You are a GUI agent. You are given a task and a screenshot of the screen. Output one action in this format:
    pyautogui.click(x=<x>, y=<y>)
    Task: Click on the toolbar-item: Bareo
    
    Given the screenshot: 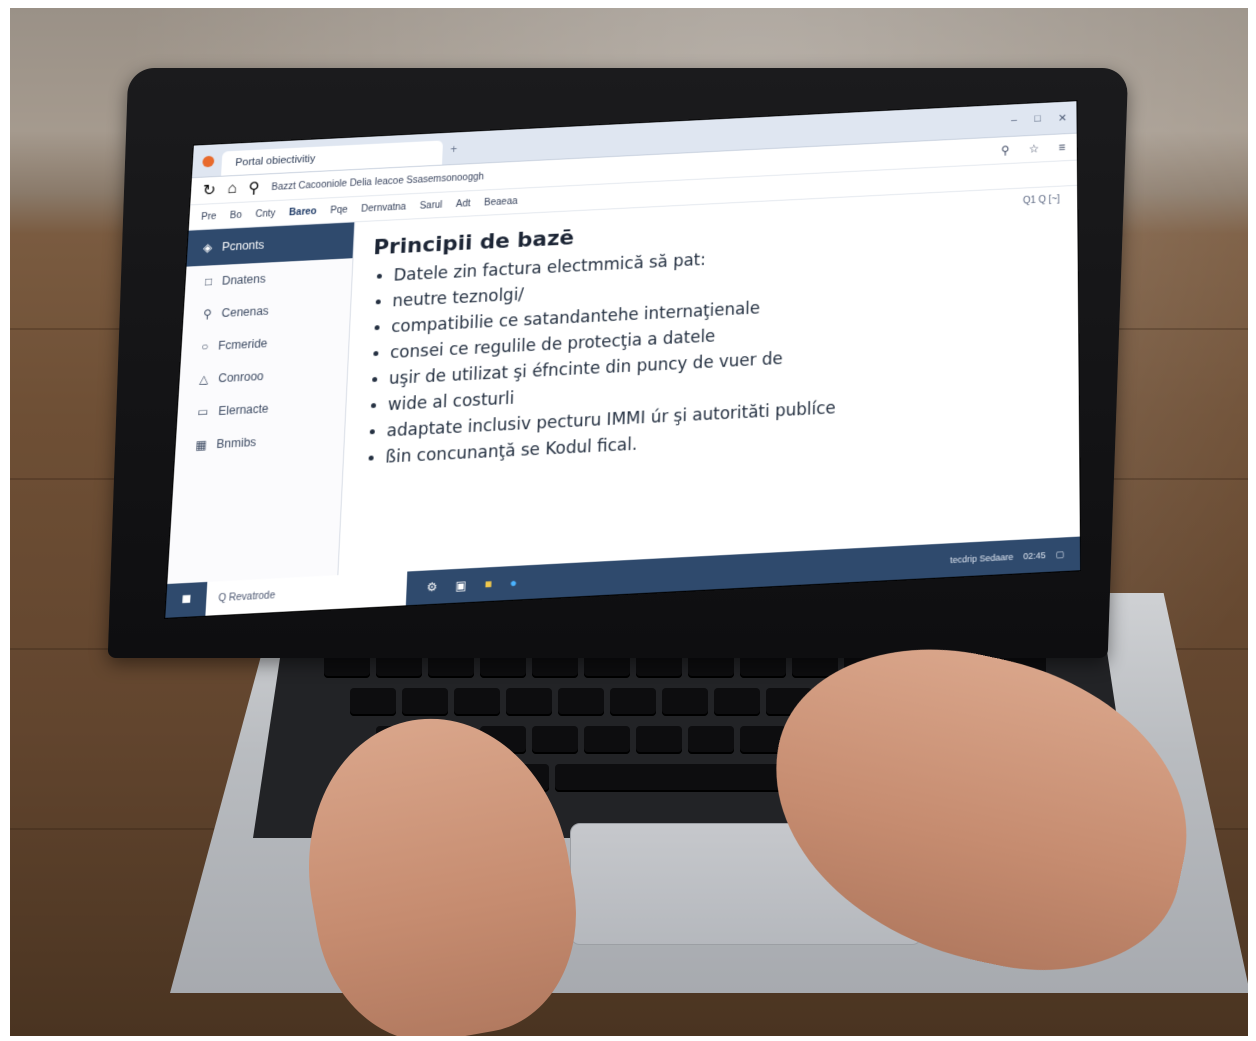 What is the action you would take?
    pyautogui.click(x=303, y=212)
    